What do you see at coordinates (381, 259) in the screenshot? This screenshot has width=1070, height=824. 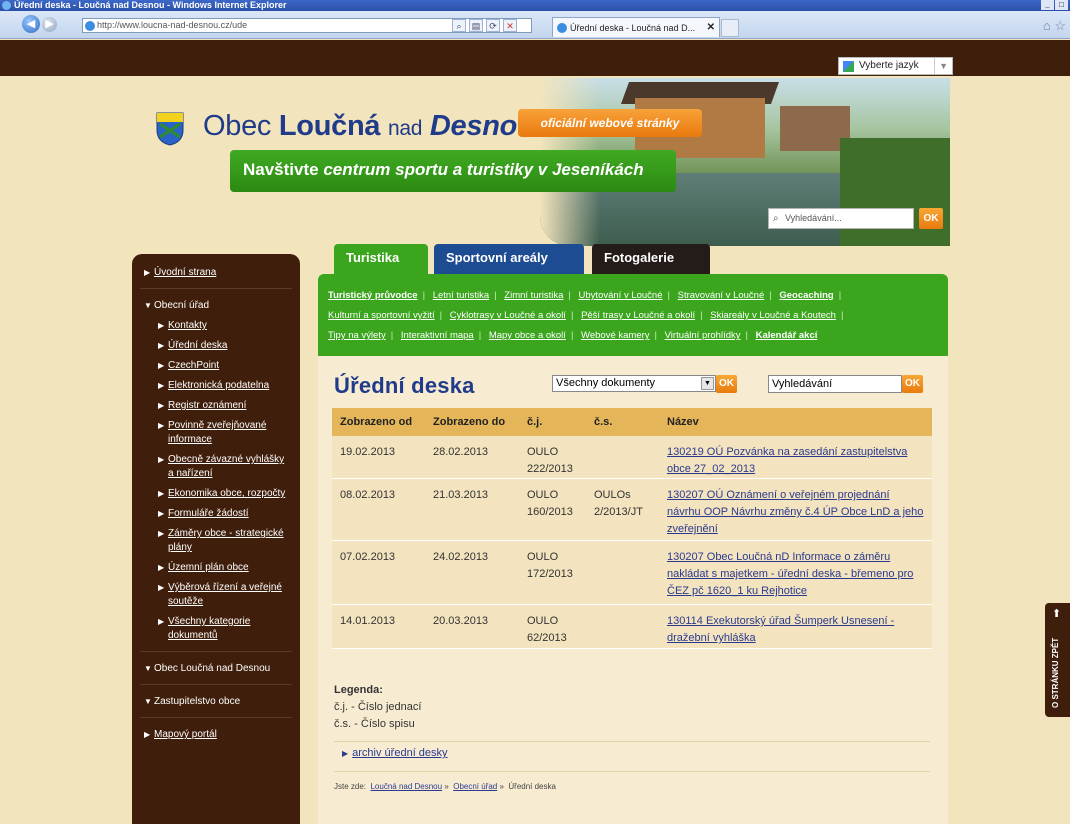 I see `tab-turistika: Turistika` at bounding box center [381, 259].